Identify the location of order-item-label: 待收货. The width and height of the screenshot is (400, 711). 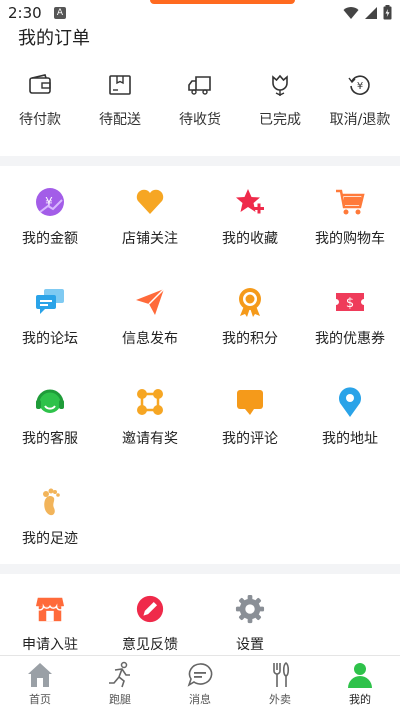
(200, 120).